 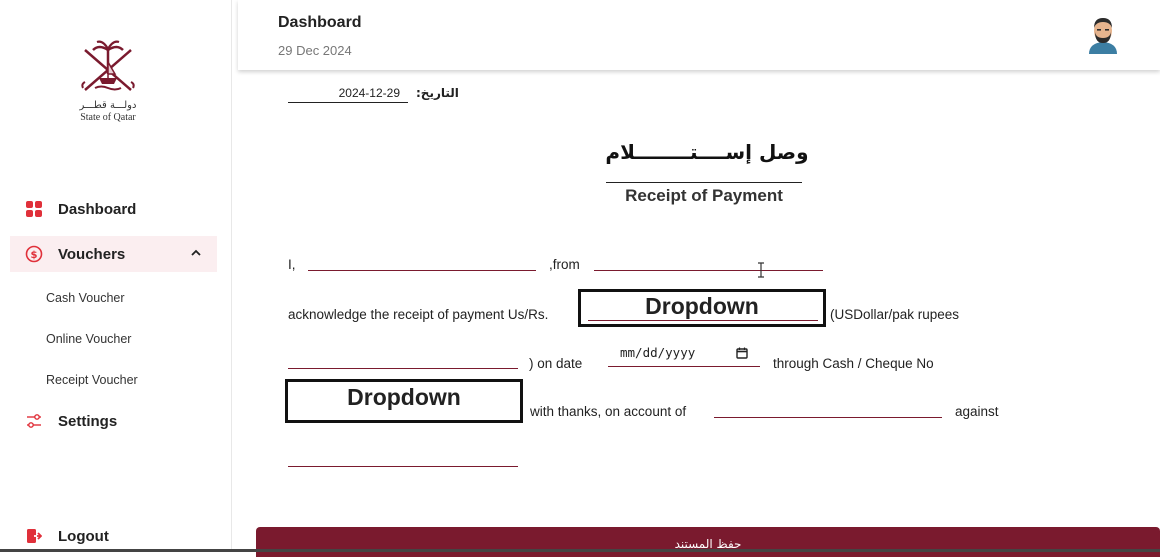 I want to click on cheque-number-dropdown: Dropdown, so click(x=404, y=401).